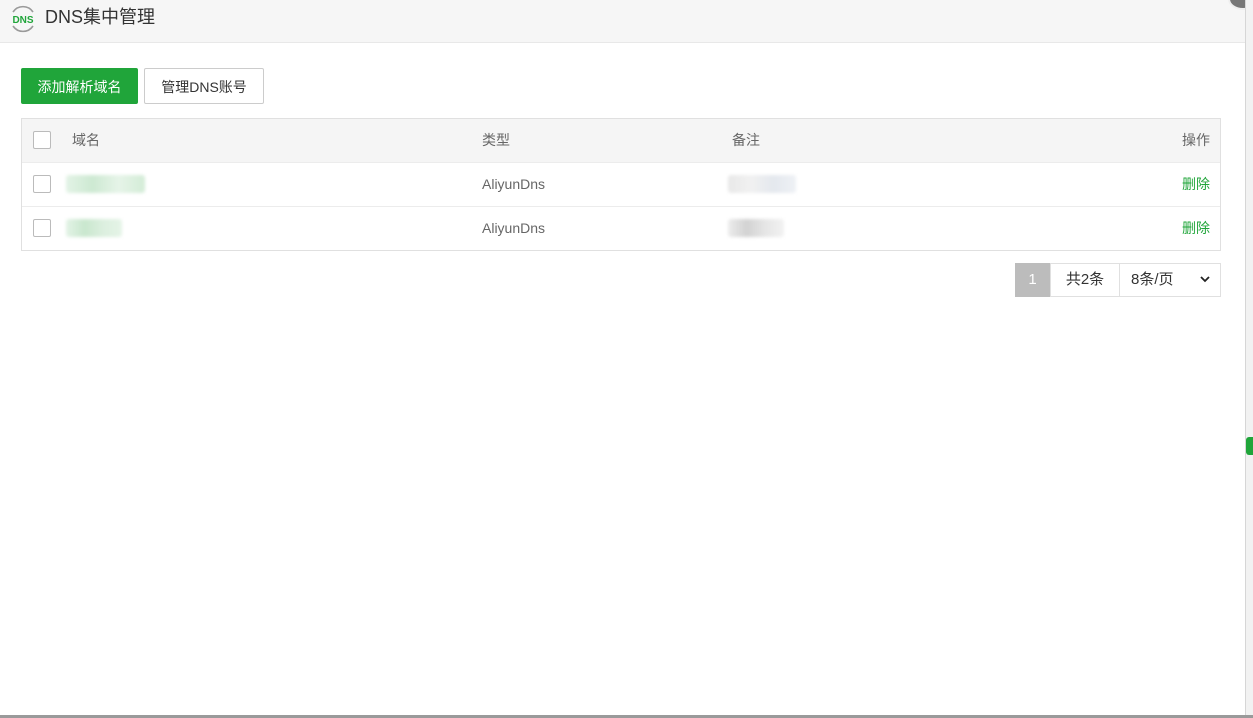 The image size is (1253, 718). I want to click on select-all-checkbox, so click(42, 140).